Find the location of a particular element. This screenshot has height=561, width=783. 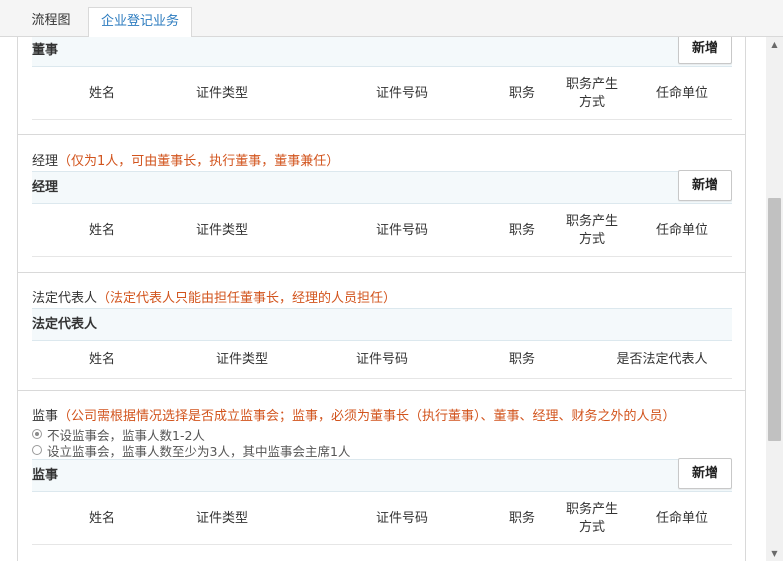

add-director-button: 新增 is located at coordinates (705, 50).